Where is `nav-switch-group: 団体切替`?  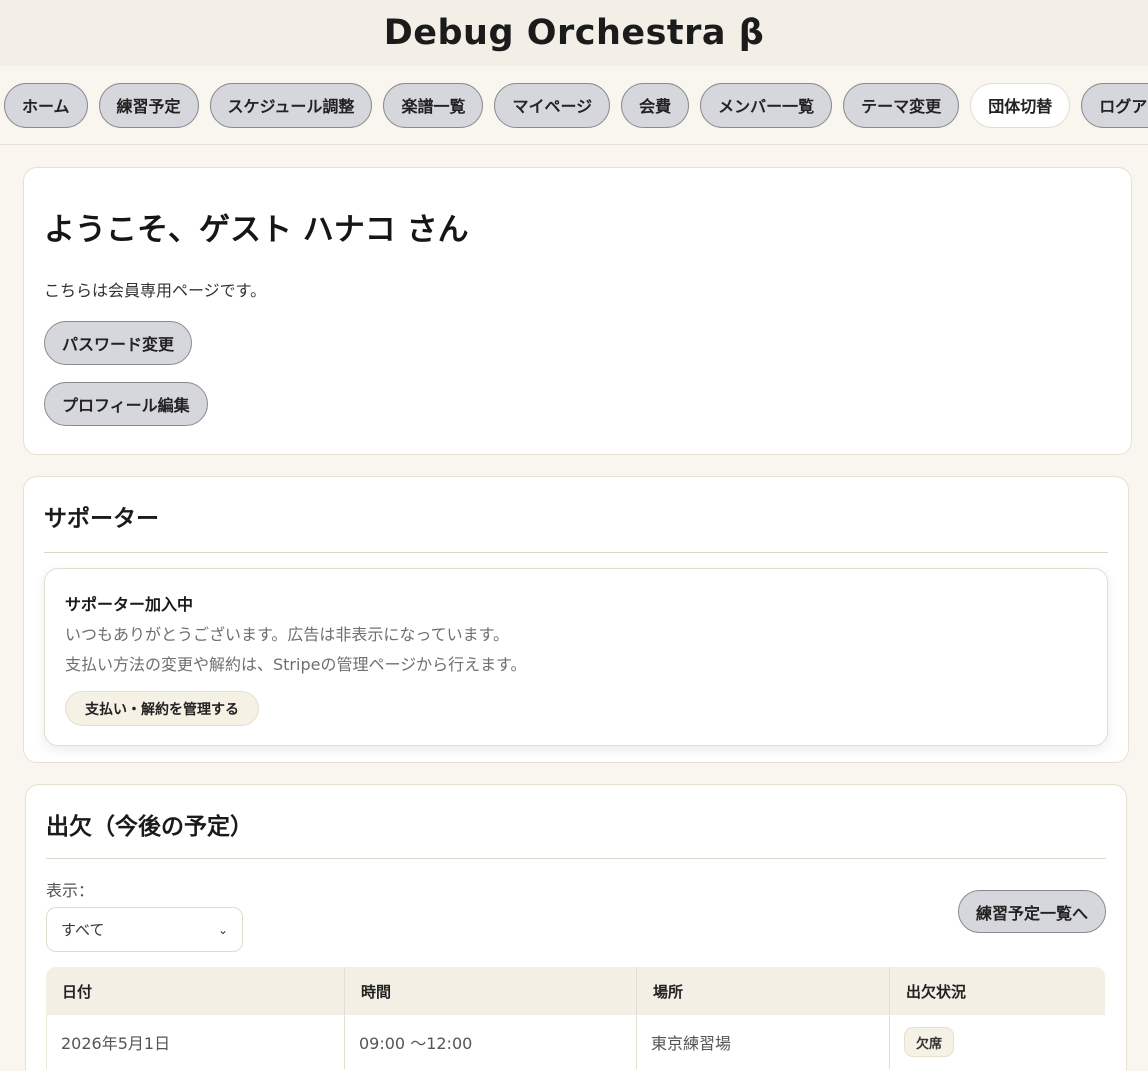
nav-switch-group: 団体切替 is located at coordinates (1020, 105).